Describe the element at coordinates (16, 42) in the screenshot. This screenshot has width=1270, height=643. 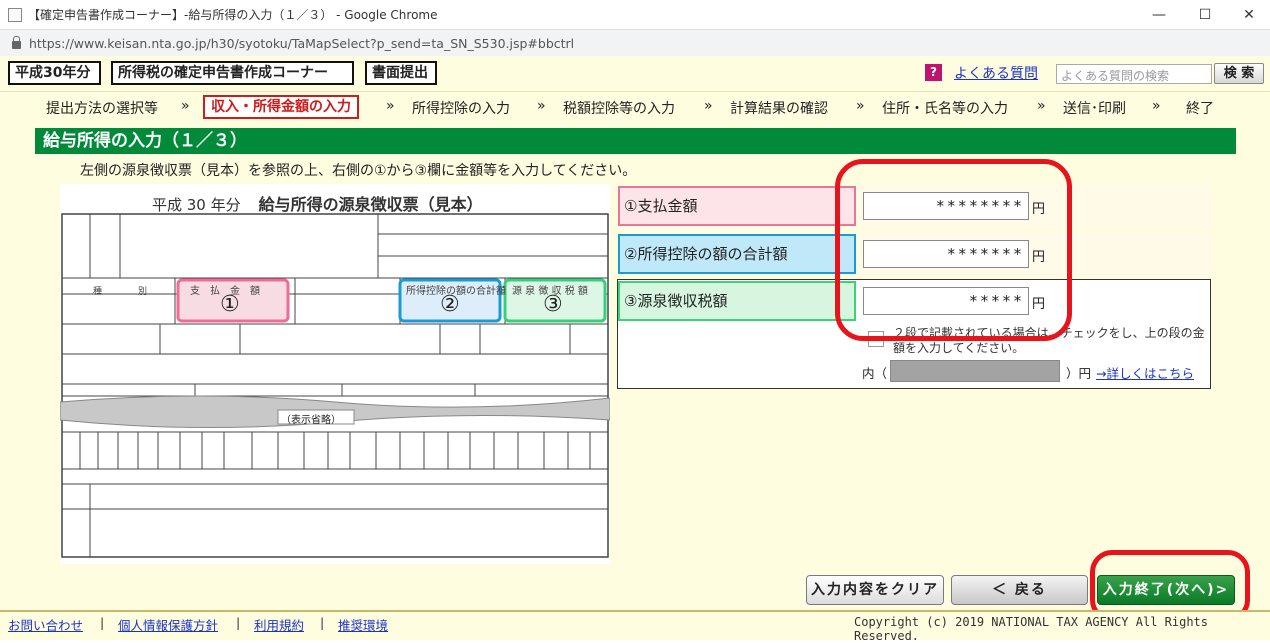
I see `lock-icon` at that location.